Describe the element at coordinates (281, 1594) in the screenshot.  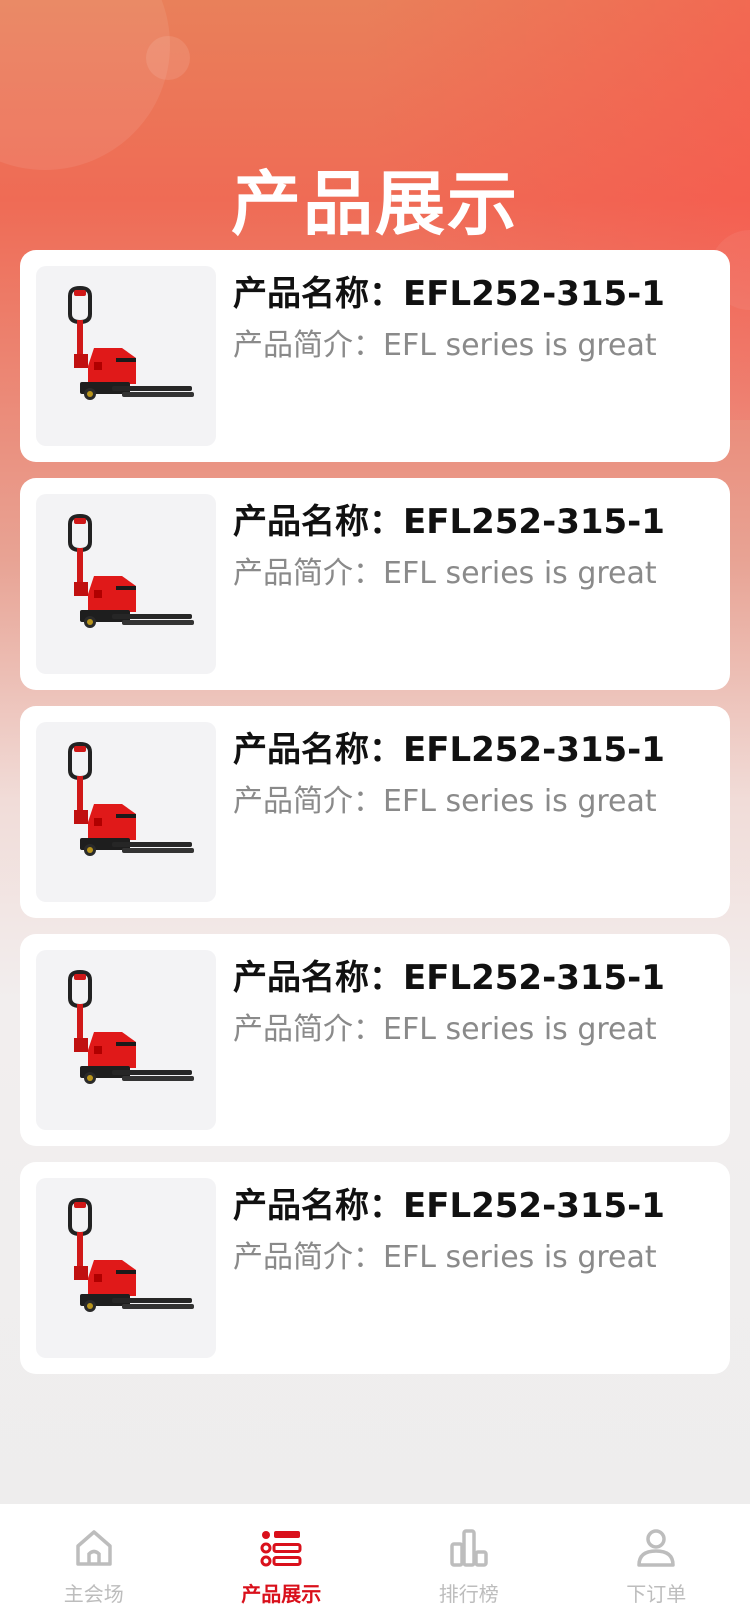
I see `tab-label: 产品展示` at that location.